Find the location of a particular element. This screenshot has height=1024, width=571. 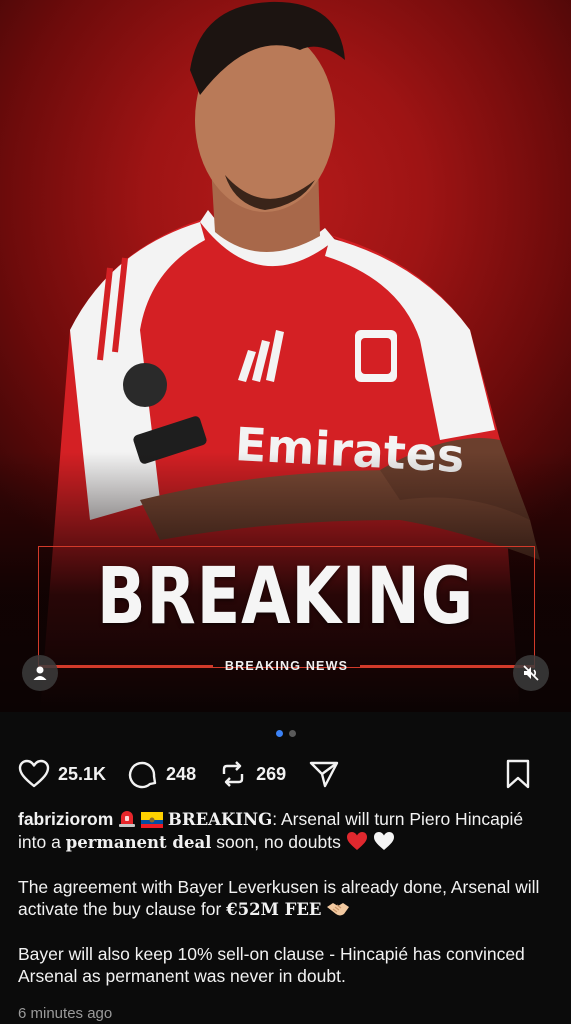

repost-action: 269 is located at coordinates (252, 774).